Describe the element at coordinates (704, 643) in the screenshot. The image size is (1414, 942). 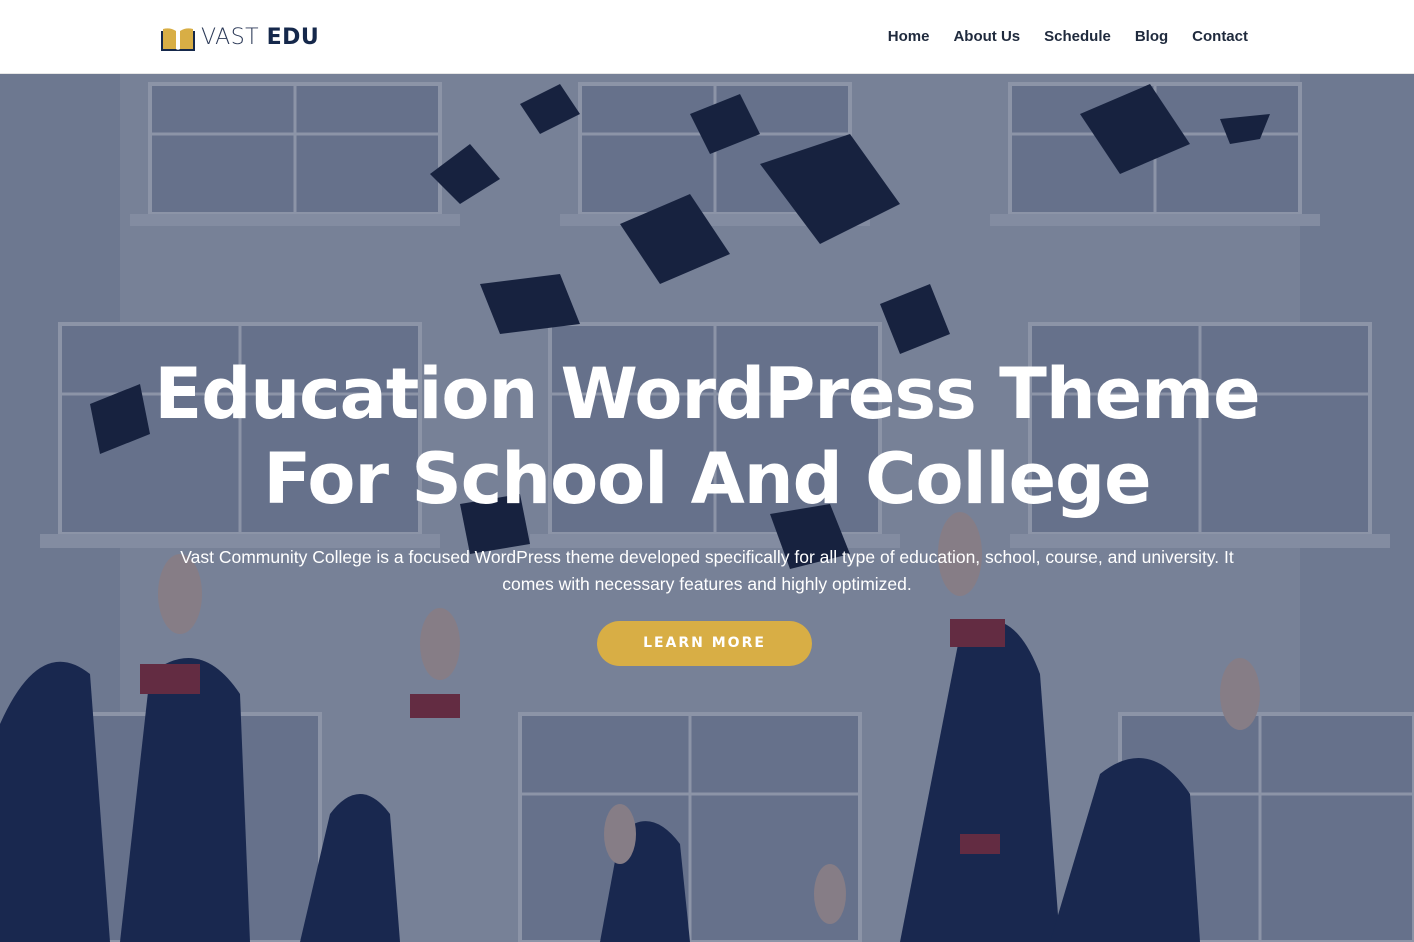
I see `learn-more-button: LEARN MORE` at that location.